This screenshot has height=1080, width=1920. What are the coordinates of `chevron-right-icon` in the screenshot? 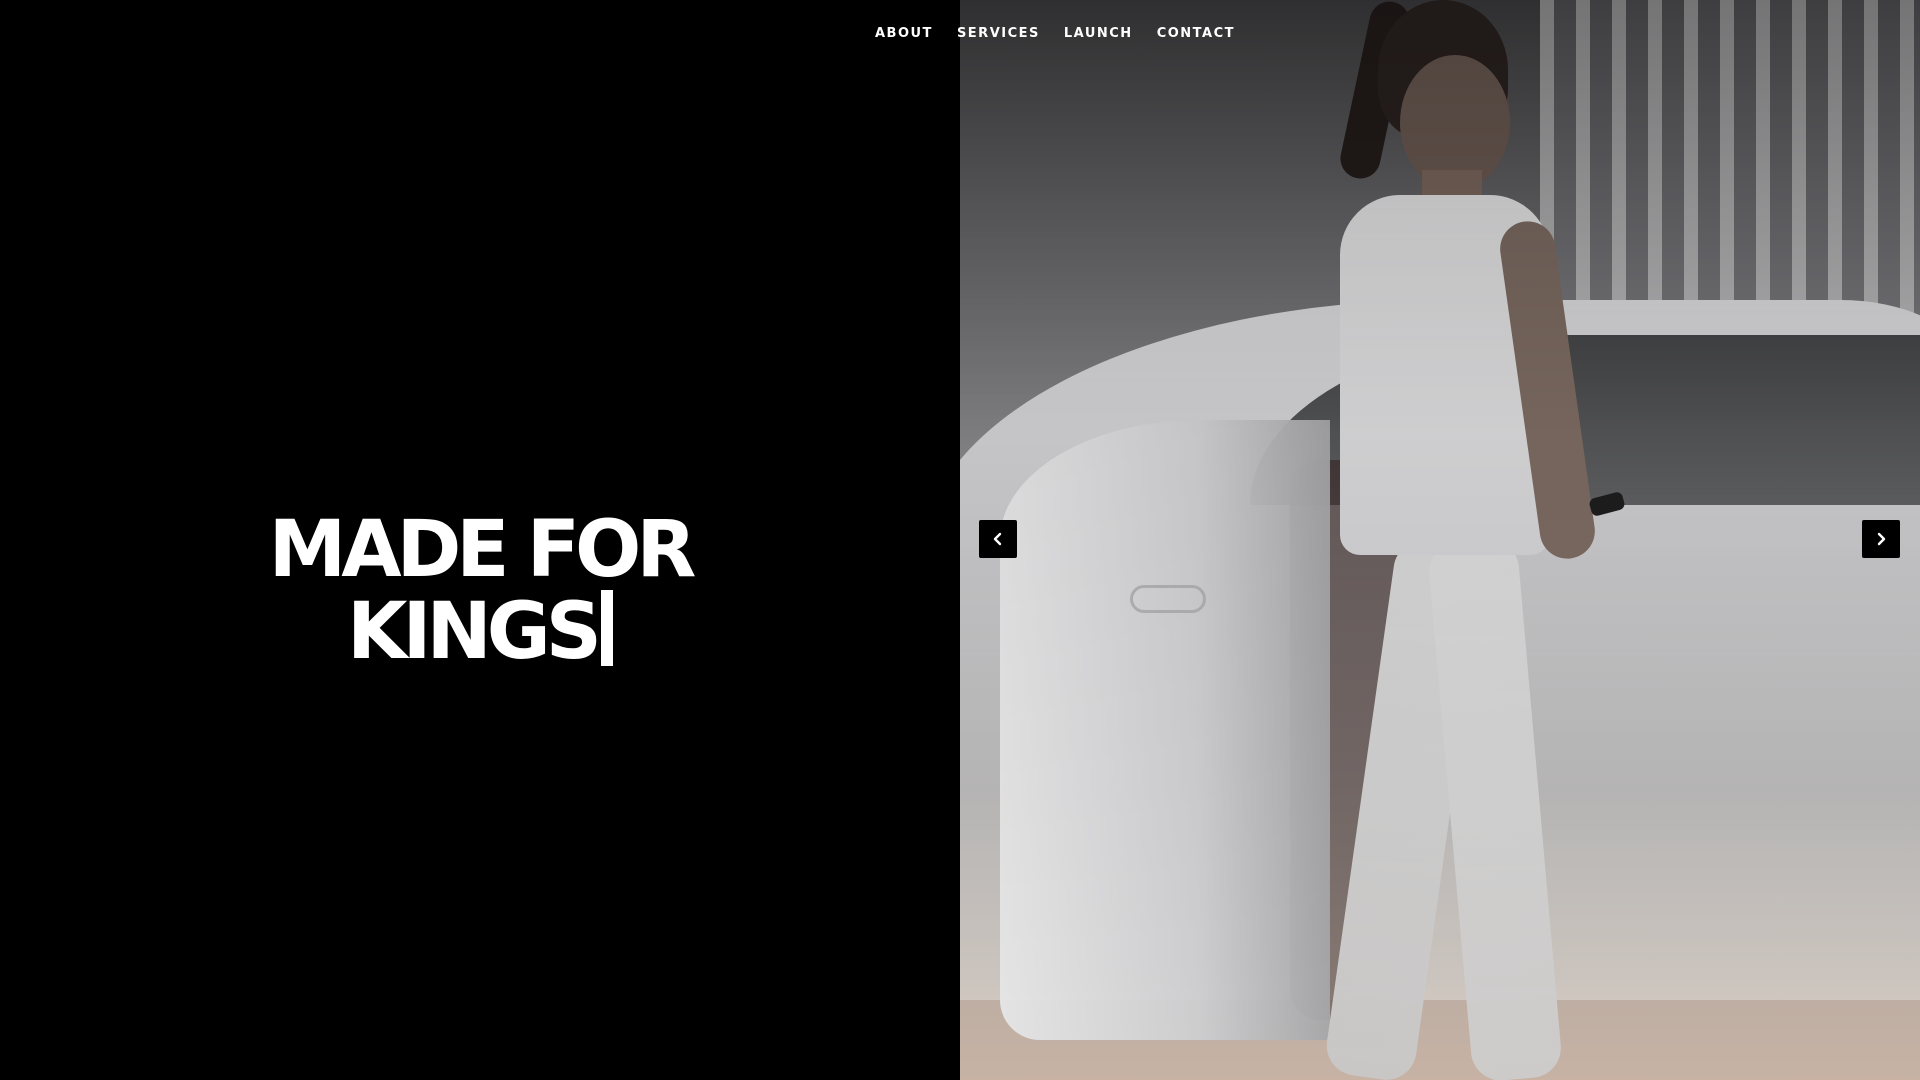 It's located at (1881, 539).